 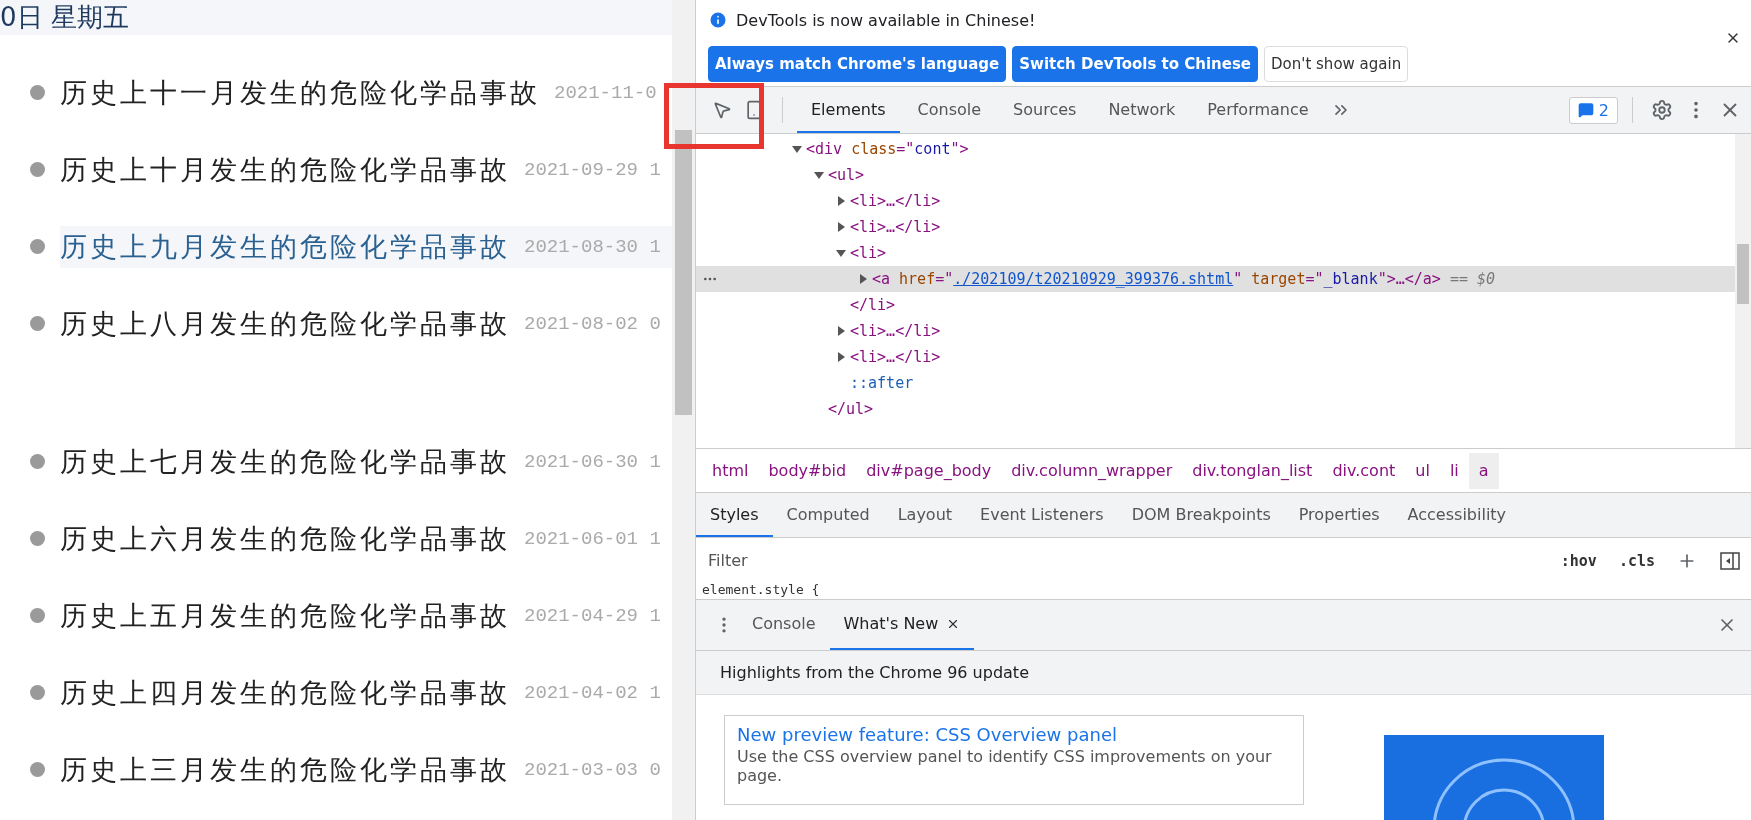 What do you see at coordinates (848, 110) in the screenshot?
I see `panel-tab: Elements` at bounding box center [848, 110].